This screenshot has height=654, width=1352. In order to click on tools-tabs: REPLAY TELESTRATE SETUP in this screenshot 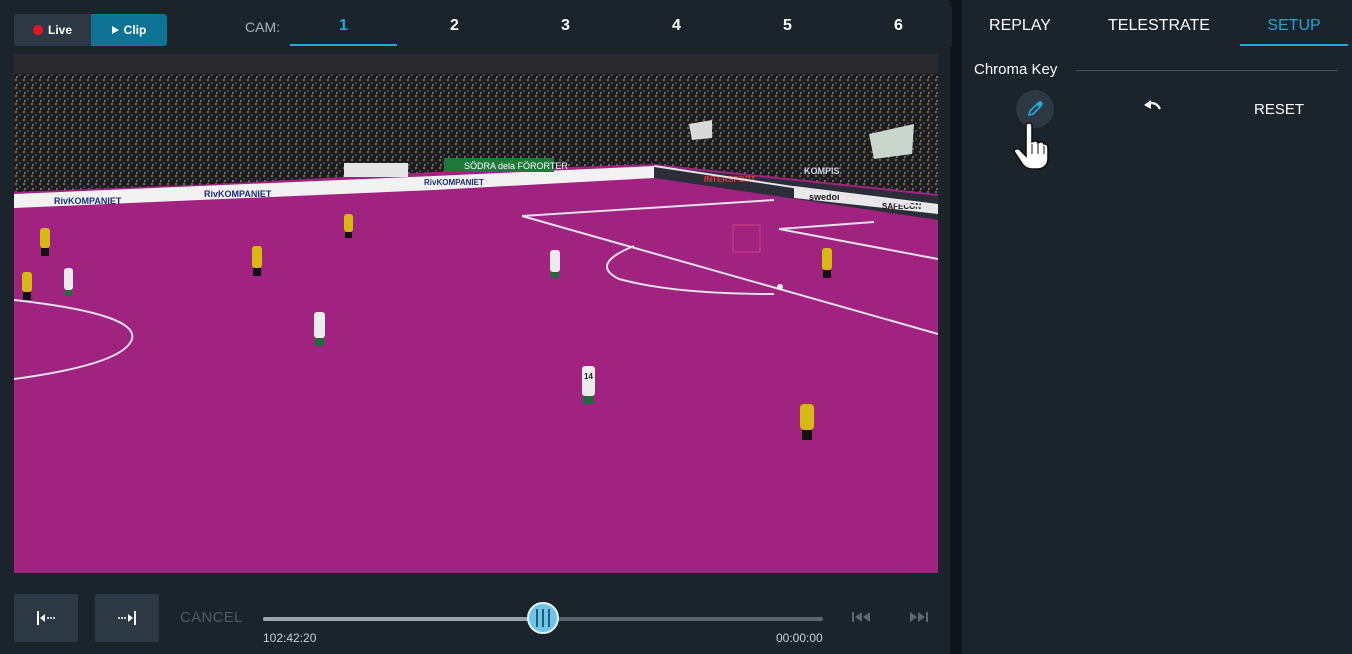, I will do `click(1157, 26)`.